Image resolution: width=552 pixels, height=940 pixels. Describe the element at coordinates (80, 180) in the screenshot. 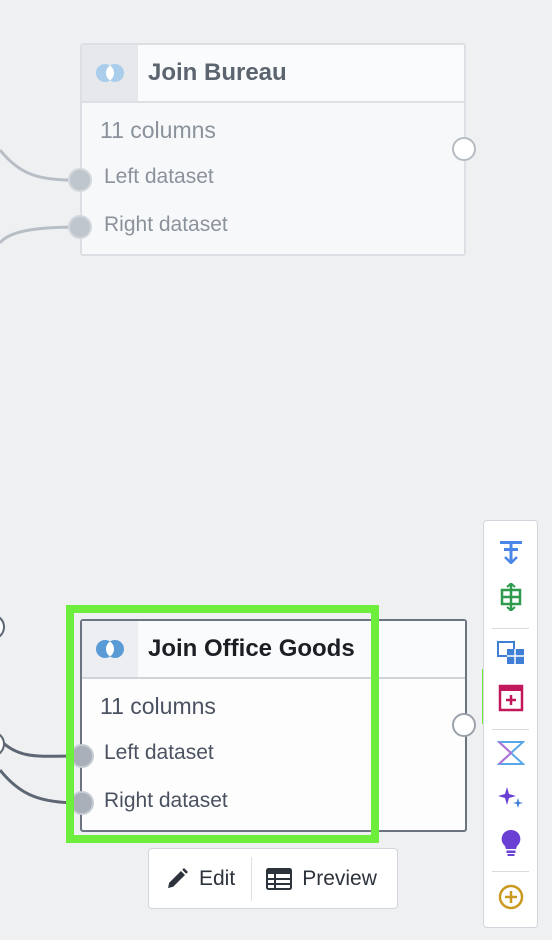

I see `bureau-left-input-port` at that location.